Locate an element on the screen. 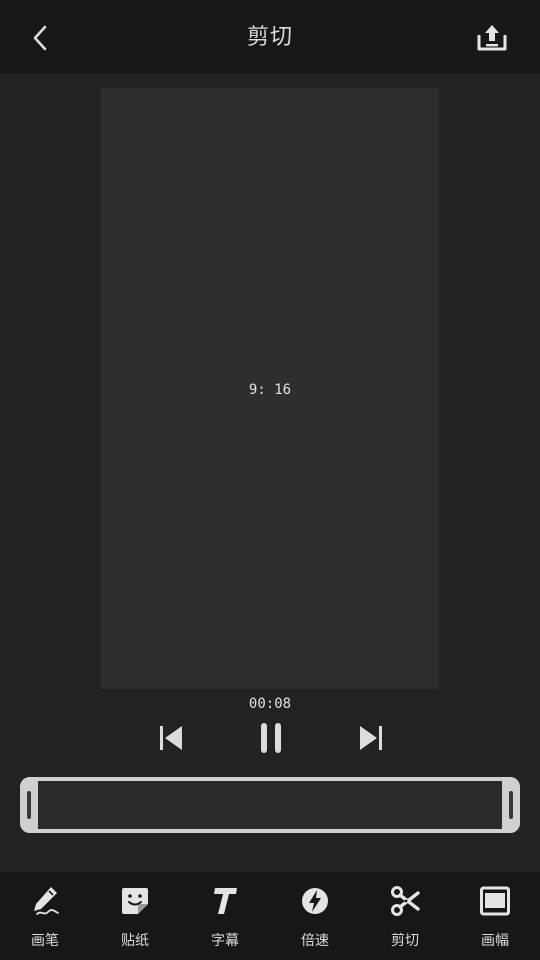  tool-label: 贴纸 is located at coordinates (135, 941).